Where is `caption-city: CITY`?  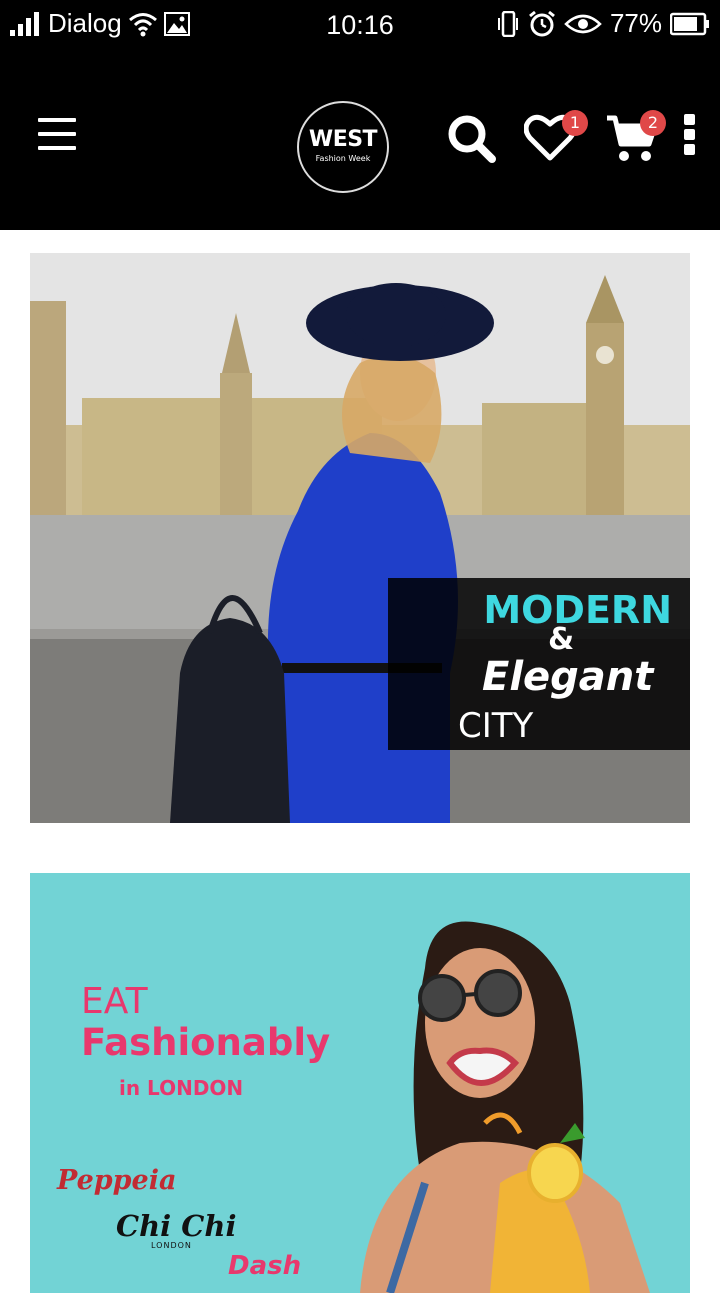 caption-city: CITY is located at coordinates (496, 726).